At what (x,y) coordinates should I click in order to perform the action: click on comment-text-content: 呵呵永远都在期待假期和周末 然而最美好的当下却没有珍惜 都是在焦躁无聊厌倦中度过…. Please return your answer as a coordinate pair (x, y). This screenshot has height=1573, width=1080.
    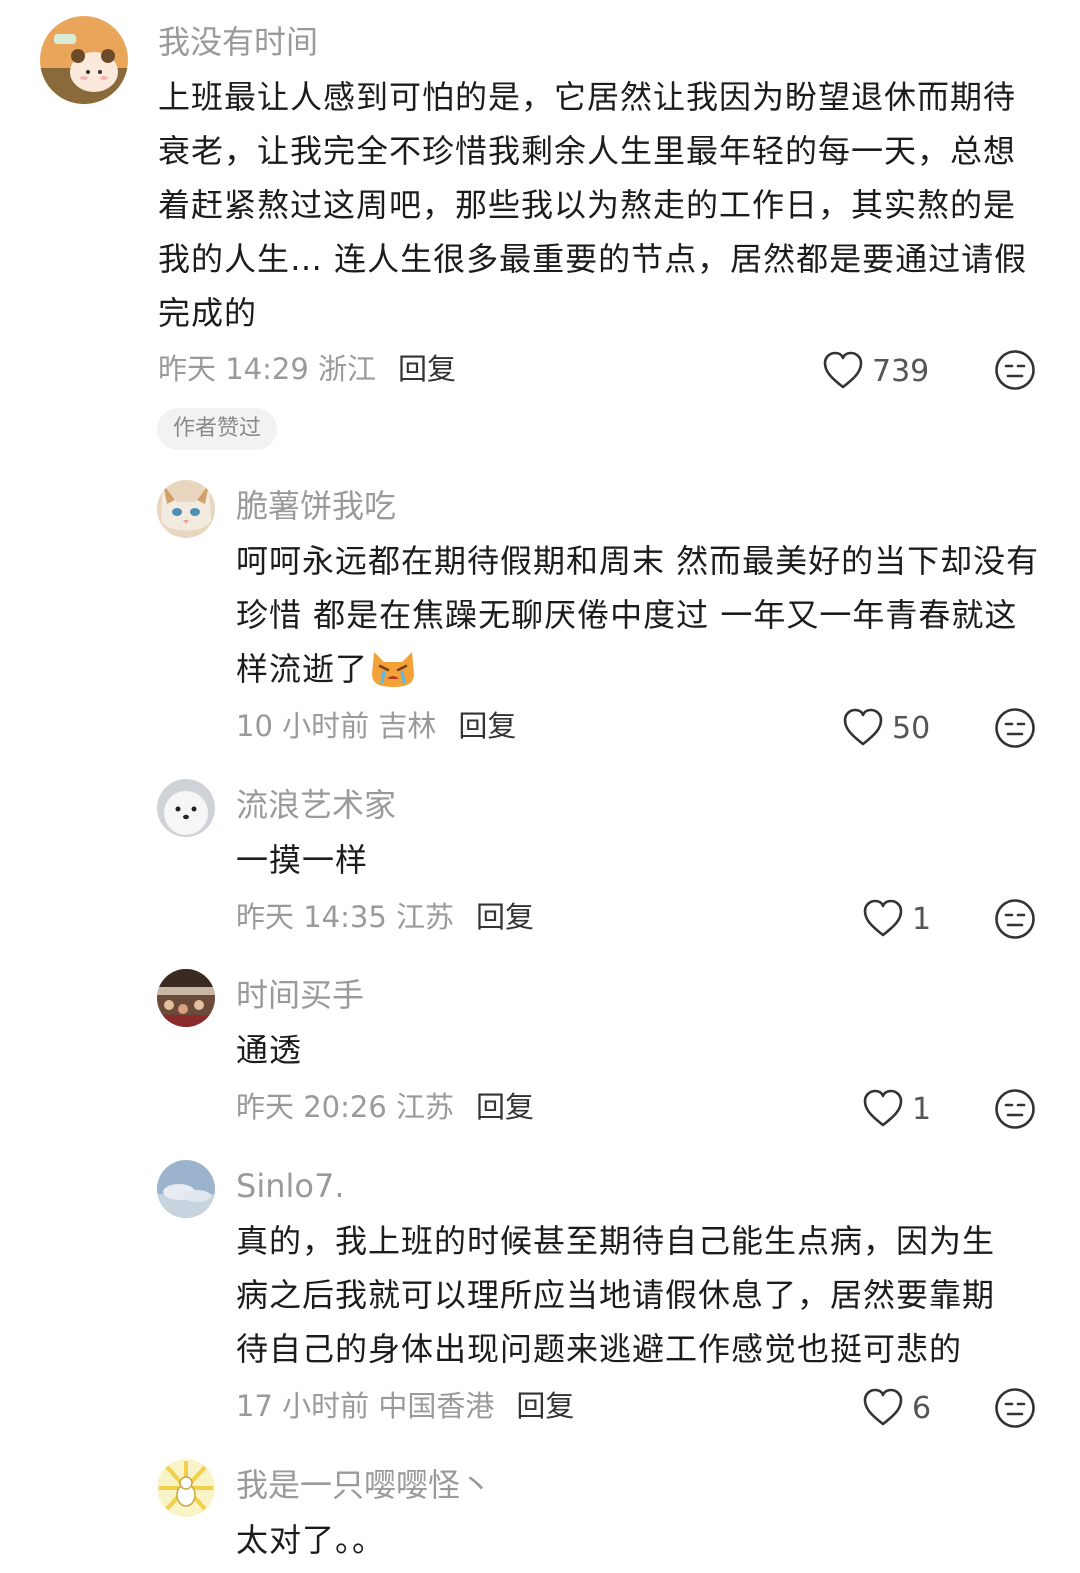
    Looking at the image, I should click on (638, 615).